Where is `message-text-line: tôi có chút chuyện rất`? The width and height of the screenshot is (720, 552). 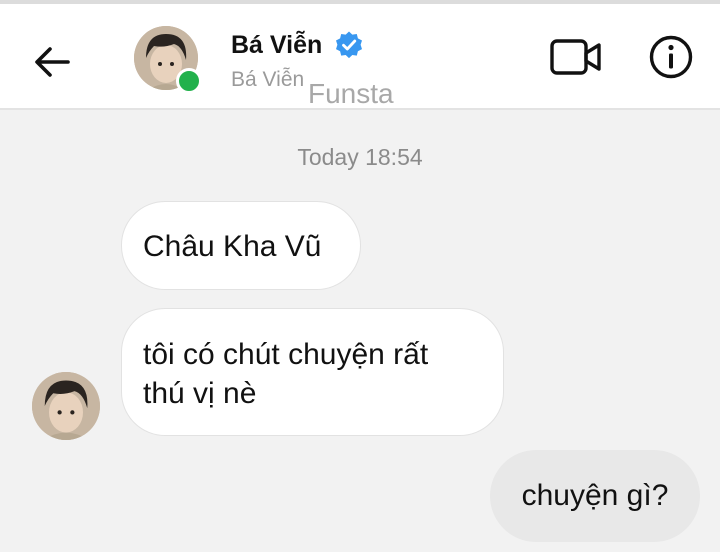
message-text-line: tôi có chút chuyện rất is located at coordinates (286, 354).